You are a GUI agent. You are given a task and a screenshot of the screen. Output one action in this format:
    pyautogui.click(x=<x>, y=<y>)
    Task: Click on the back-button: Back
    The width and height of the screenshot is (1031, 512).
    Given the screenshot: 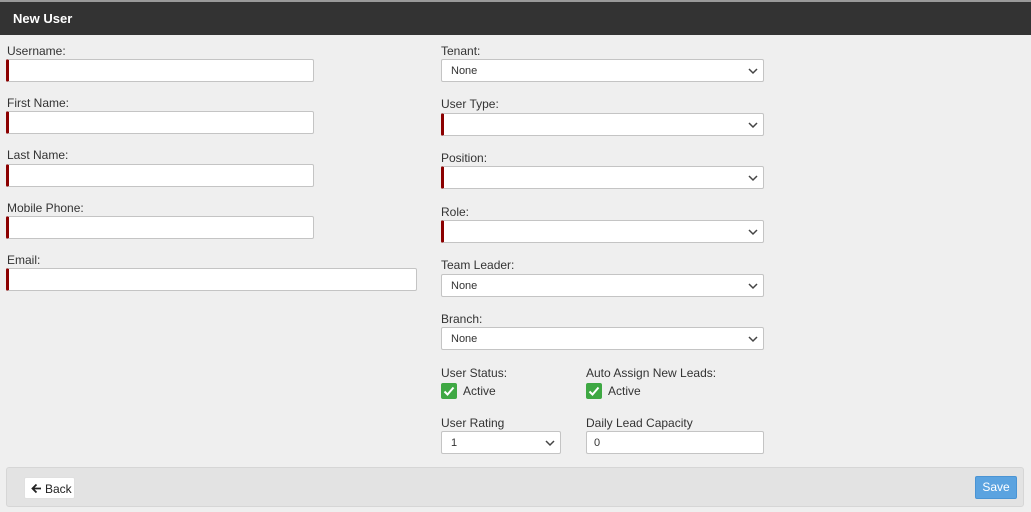 What is the action you would take?
    pyautogui.click(x=49, y=488)
    